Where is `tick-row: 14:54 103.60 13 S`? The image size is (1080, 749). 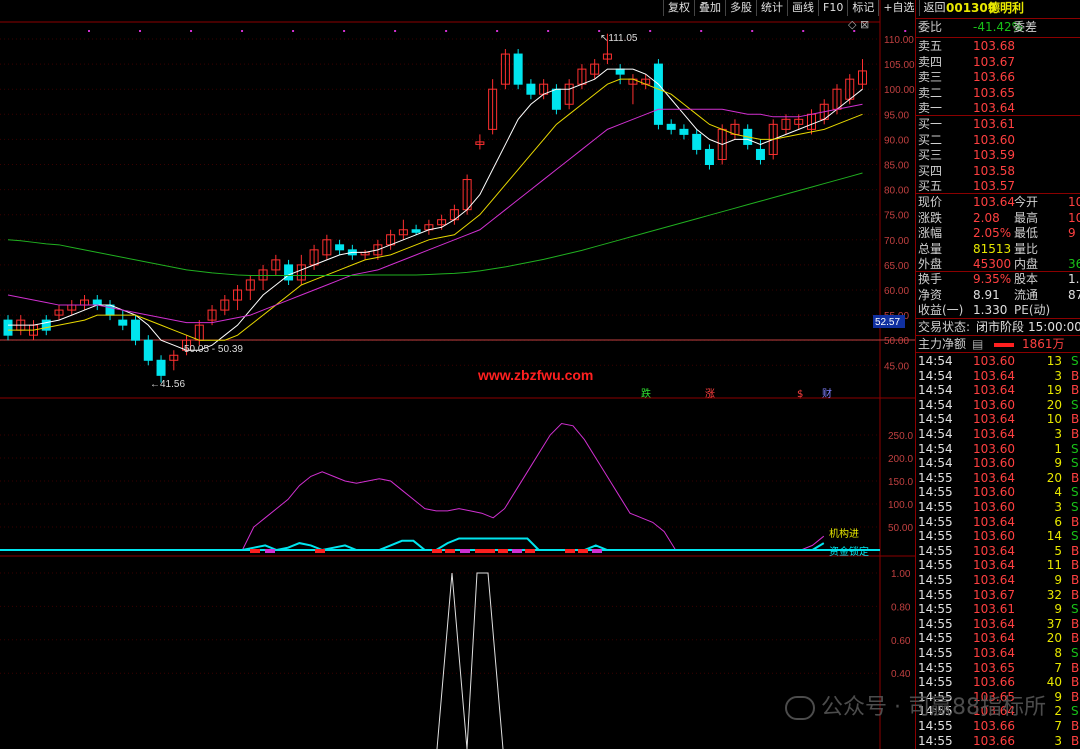 tick-row: 14:54 103.60 13 S is located at coordinates (999, 362).